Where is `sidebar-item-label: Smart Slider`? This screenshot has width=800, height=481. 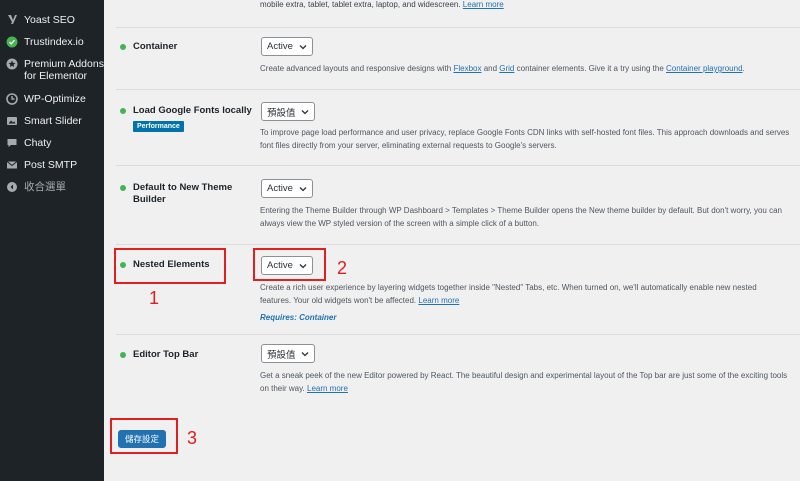 sidebar-item-label: Smart Slider is located at coordinates (53, 121).